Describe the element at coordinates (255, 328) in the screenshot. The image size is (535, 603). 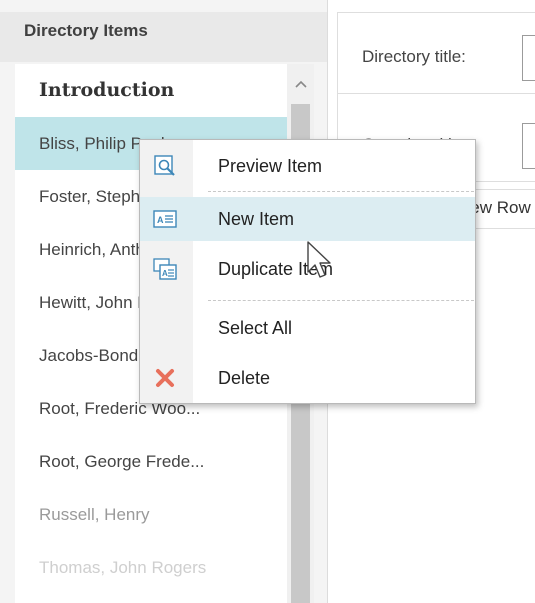
I see `menu-item-label: Select All` at that location.